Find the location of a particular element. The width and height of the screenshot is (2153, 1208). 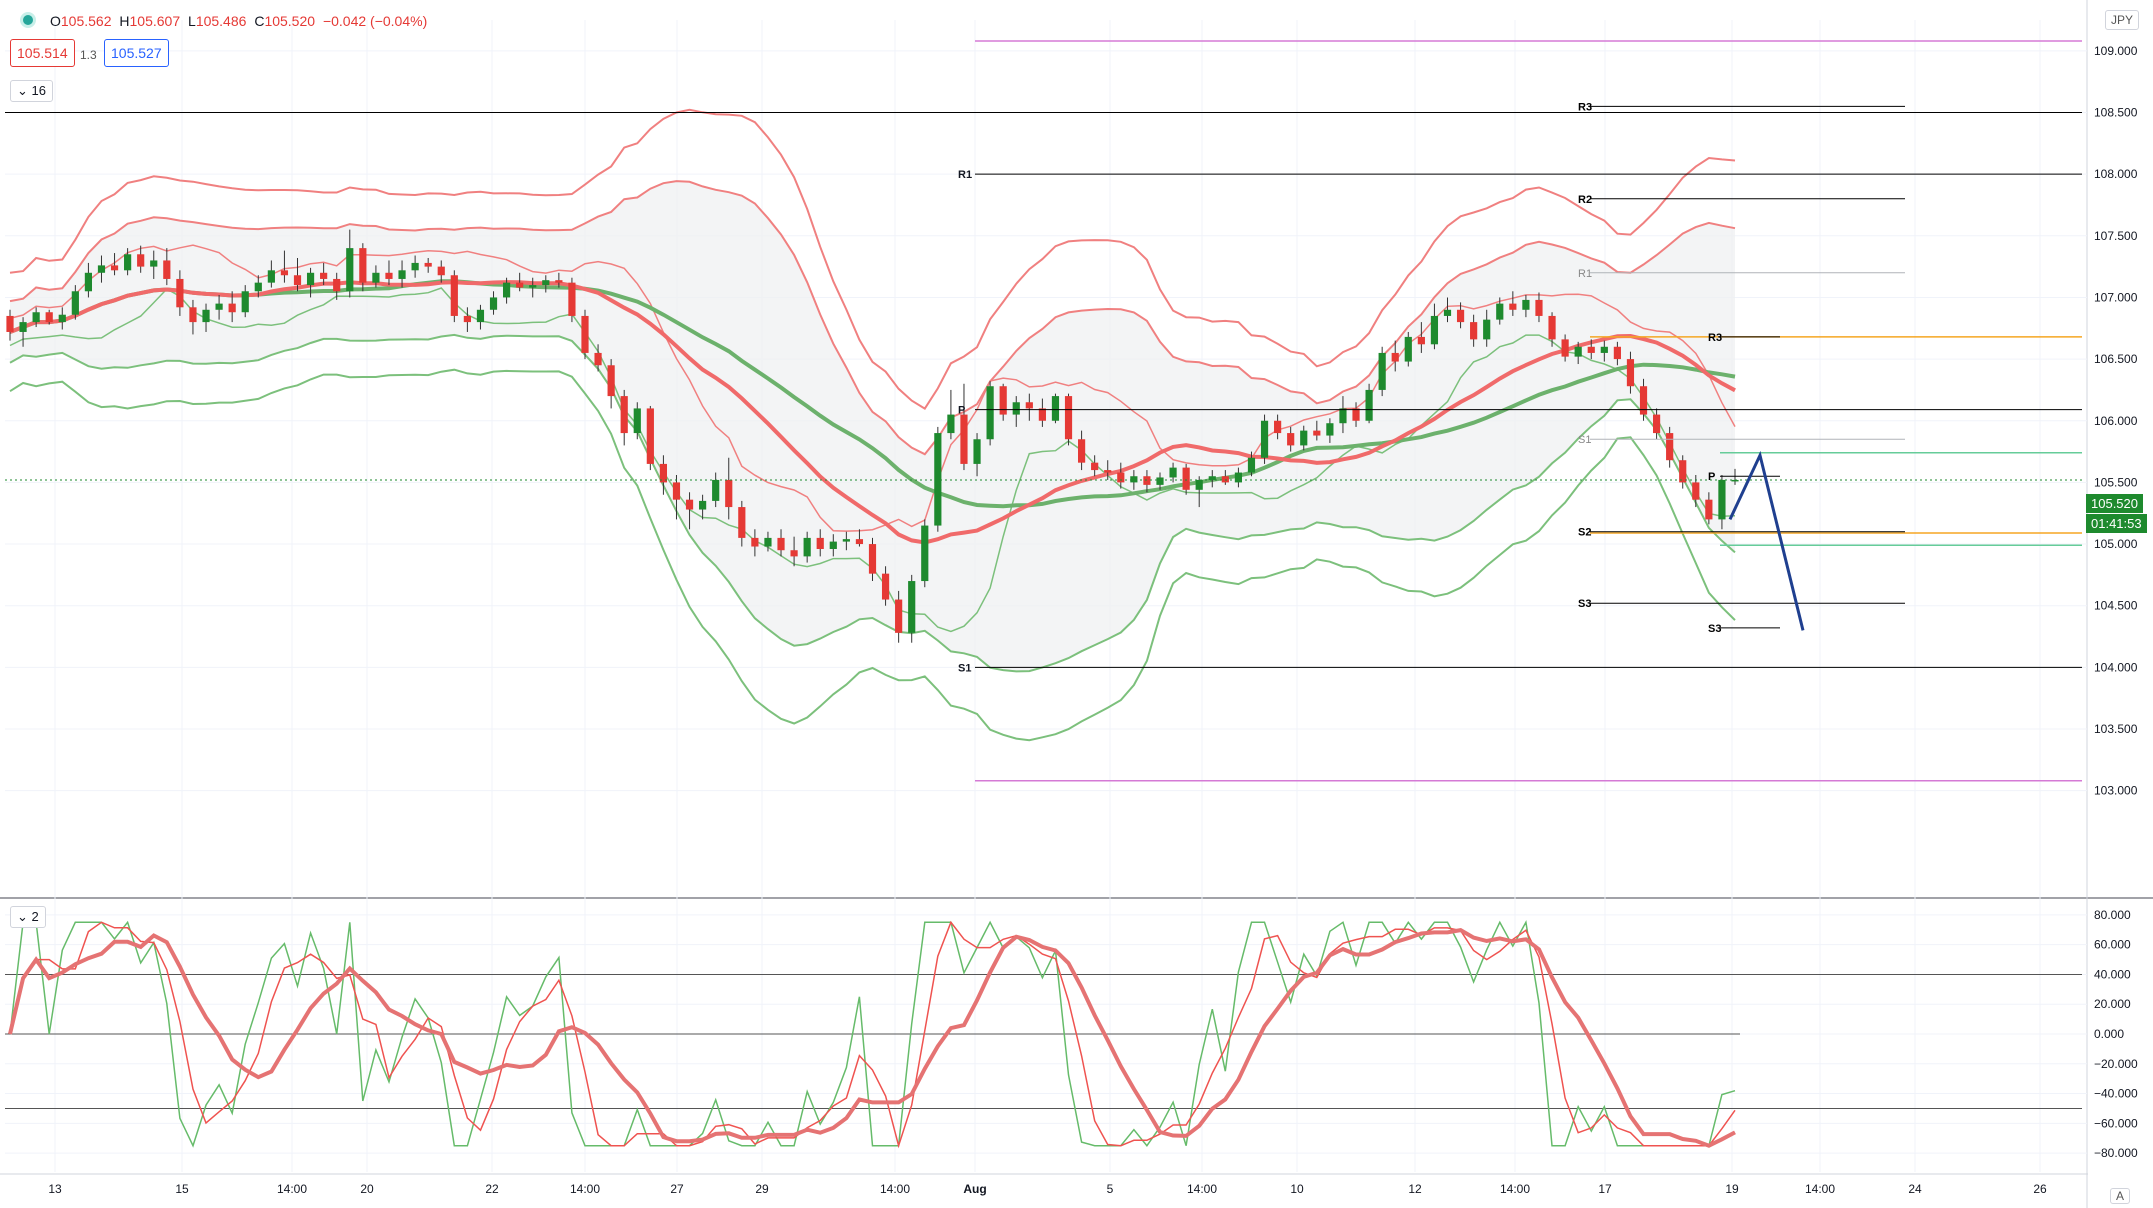

price-tick-label: 107.500 is located at coordinates (2116, 236).